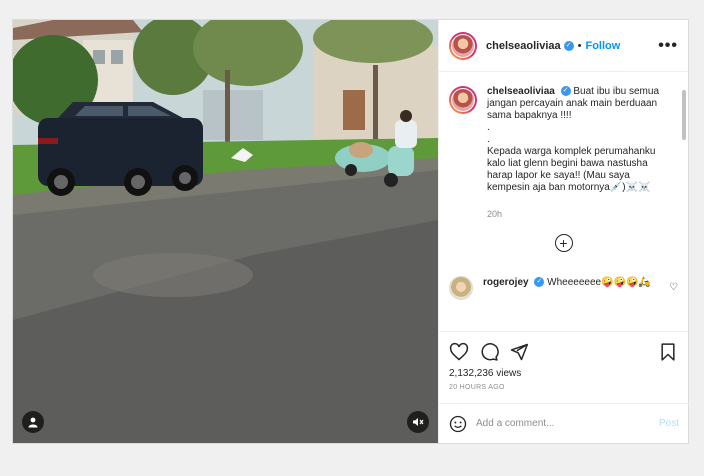 The image size is (704, 476). What do you see at coordinates (563, 373) in the screenshot?
I see `view-count: 2,132,236 views` at bounding box center [563, 373].